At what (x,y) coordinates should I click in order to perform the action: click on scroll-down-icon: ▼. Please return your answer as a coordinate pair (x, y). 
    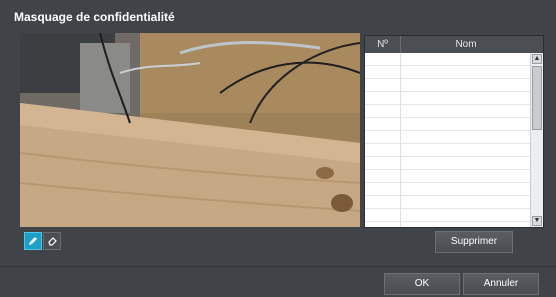
    Looking at the image, I should click on (537, 221).